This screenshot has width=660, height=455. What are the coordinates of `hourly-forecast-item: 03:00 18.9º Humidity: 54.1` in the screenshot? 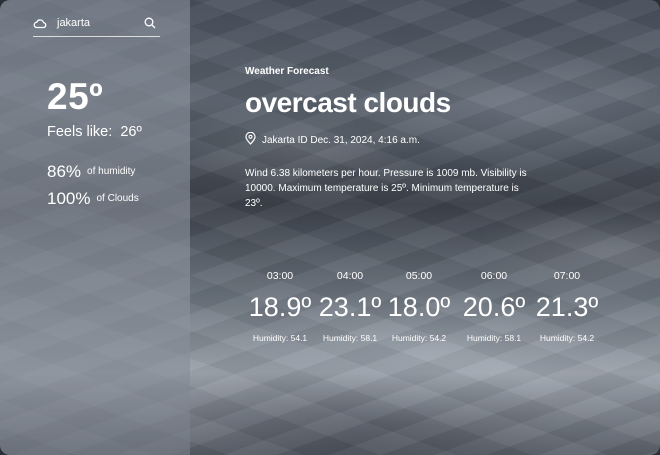 It's located at (280, 306).